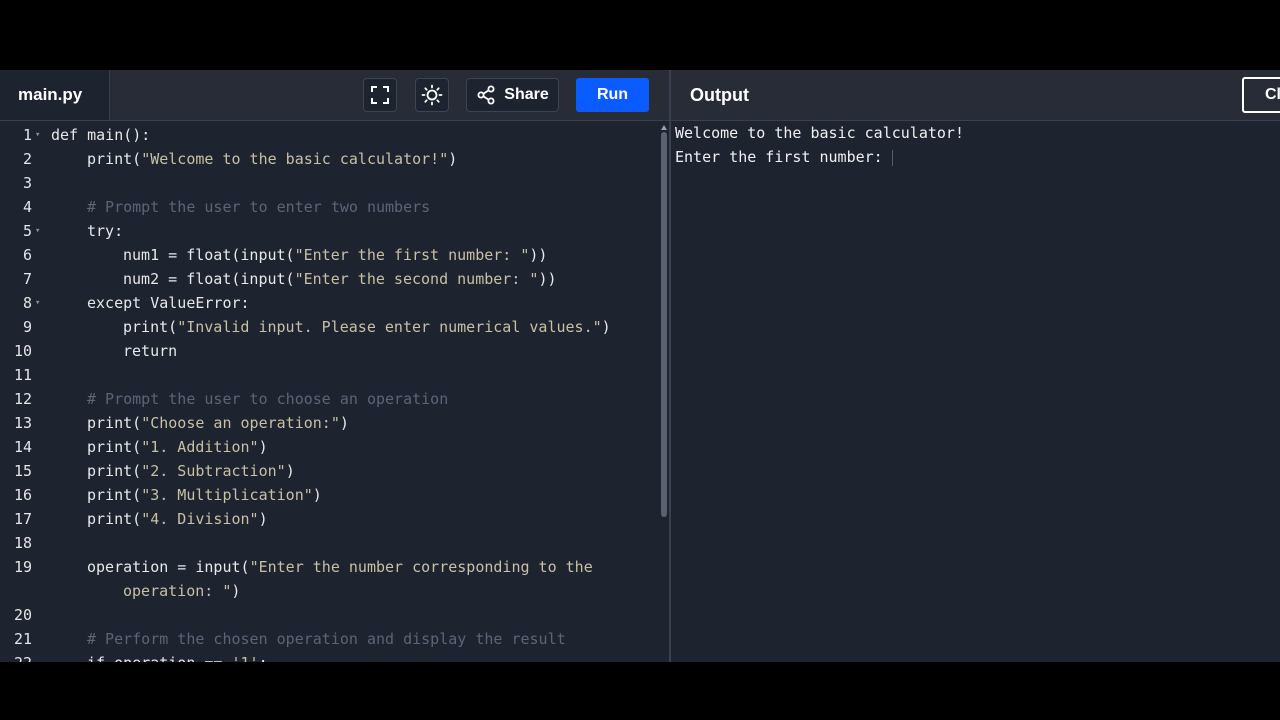  What do you see at coordinates (330, 656) in the screenshot?
I see `code-line: 22 if operation == '1':` at bounding box center [330, 656].